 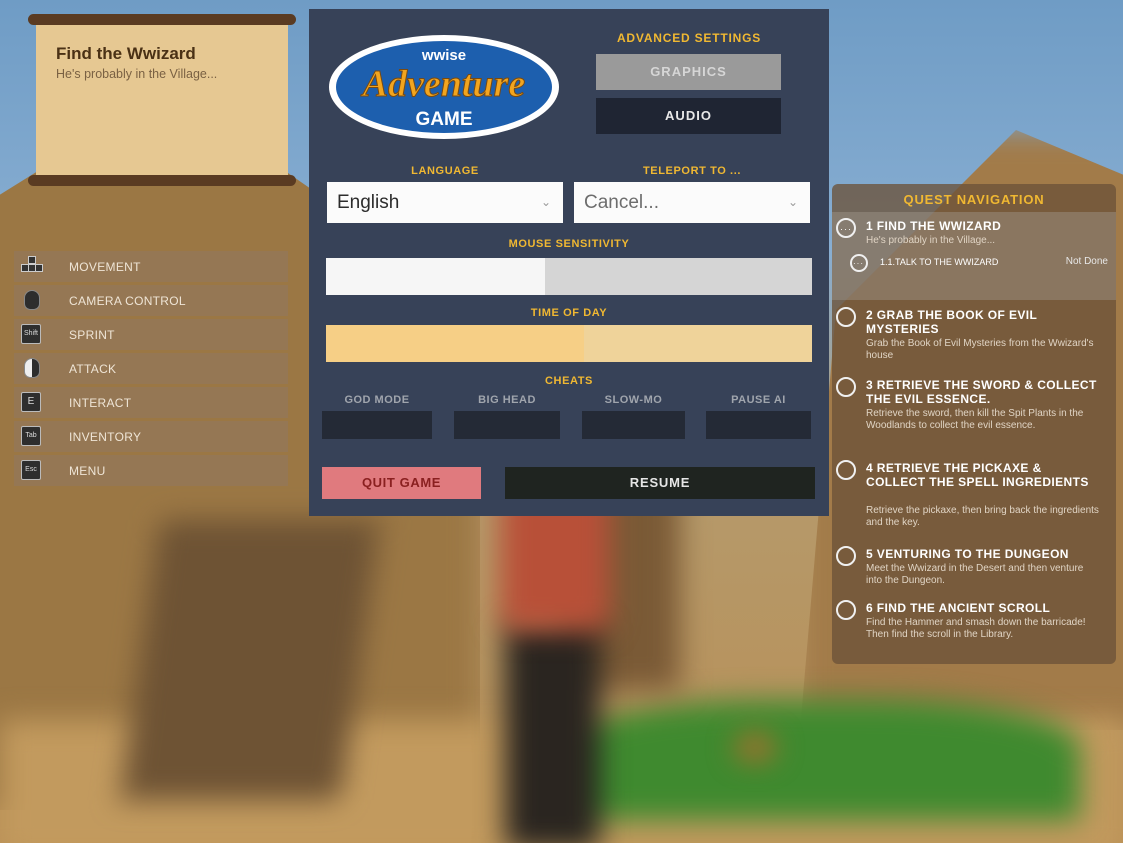 I want to click on e-key-icon: E, so click(x=31, y=402).